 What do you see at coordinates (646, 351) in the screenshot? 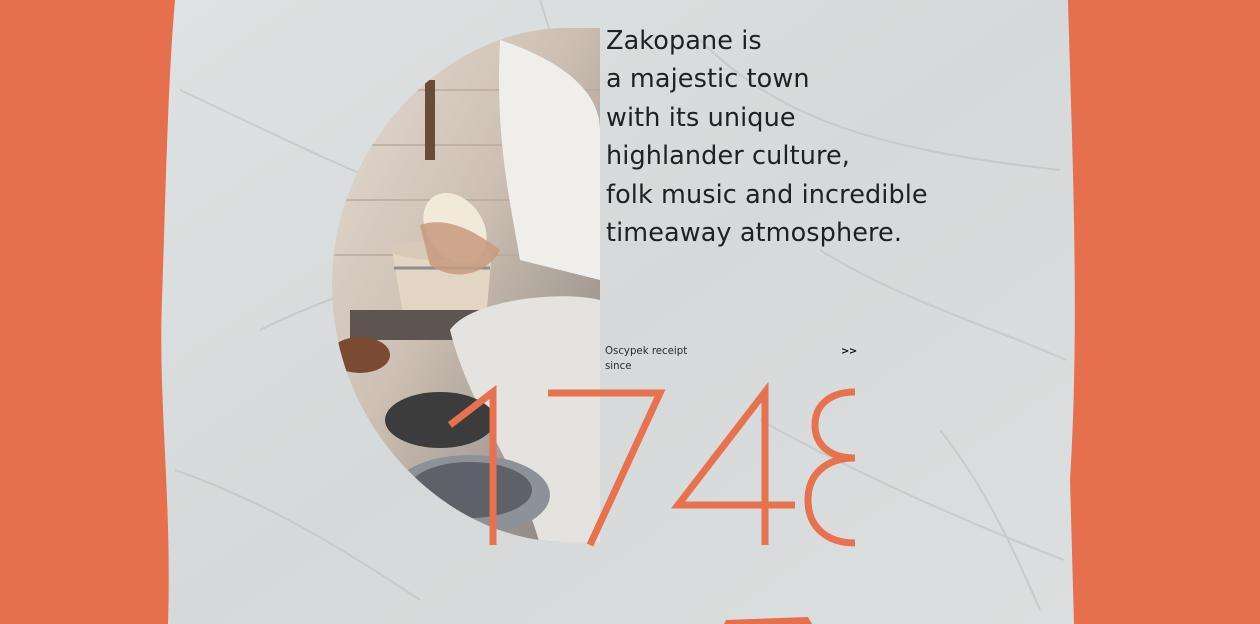
I see `caption-line-1: Oscypek receipt` at bounding box center [646, 351].